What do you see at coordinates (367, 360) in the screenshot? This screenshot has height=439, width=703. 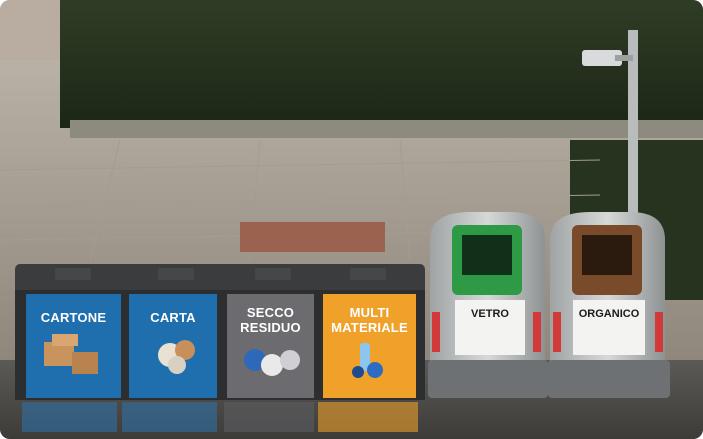 I see `plastic-bottles-icon` at bounding box center [367, 360].